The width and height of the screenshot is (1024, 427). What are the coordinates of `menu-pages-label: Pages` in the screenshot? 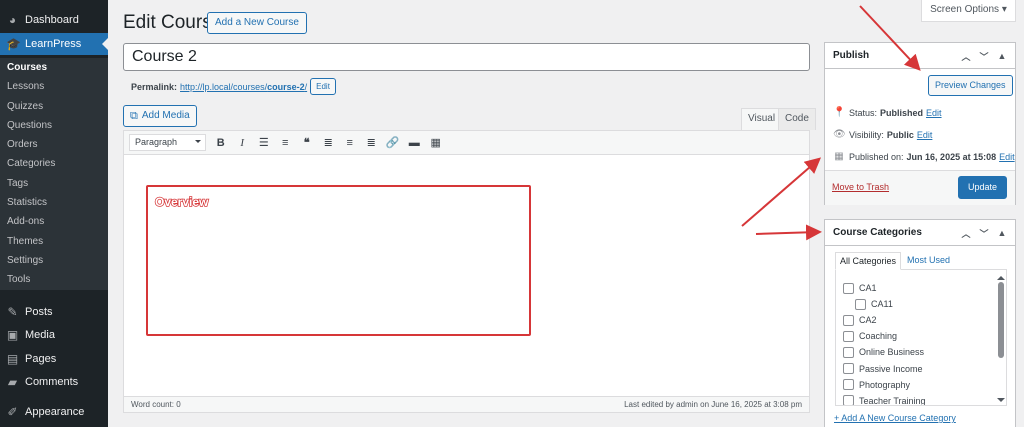 It's located at (41, 358).